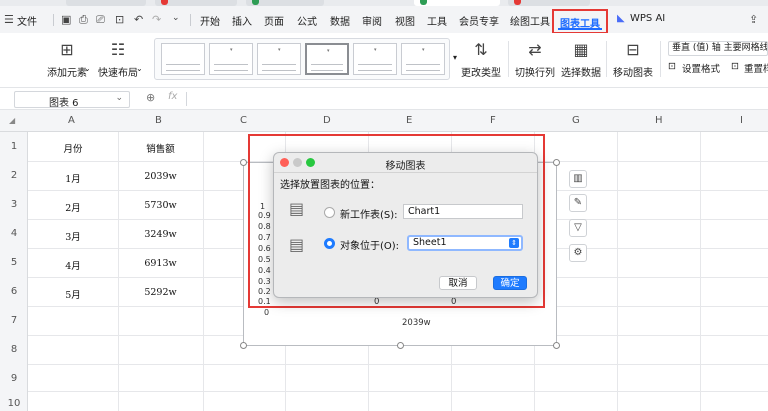  Describe the element at coordinates (463, 211) in the screenshot. I see `new-sheet-name-input: Chart1` at that location.